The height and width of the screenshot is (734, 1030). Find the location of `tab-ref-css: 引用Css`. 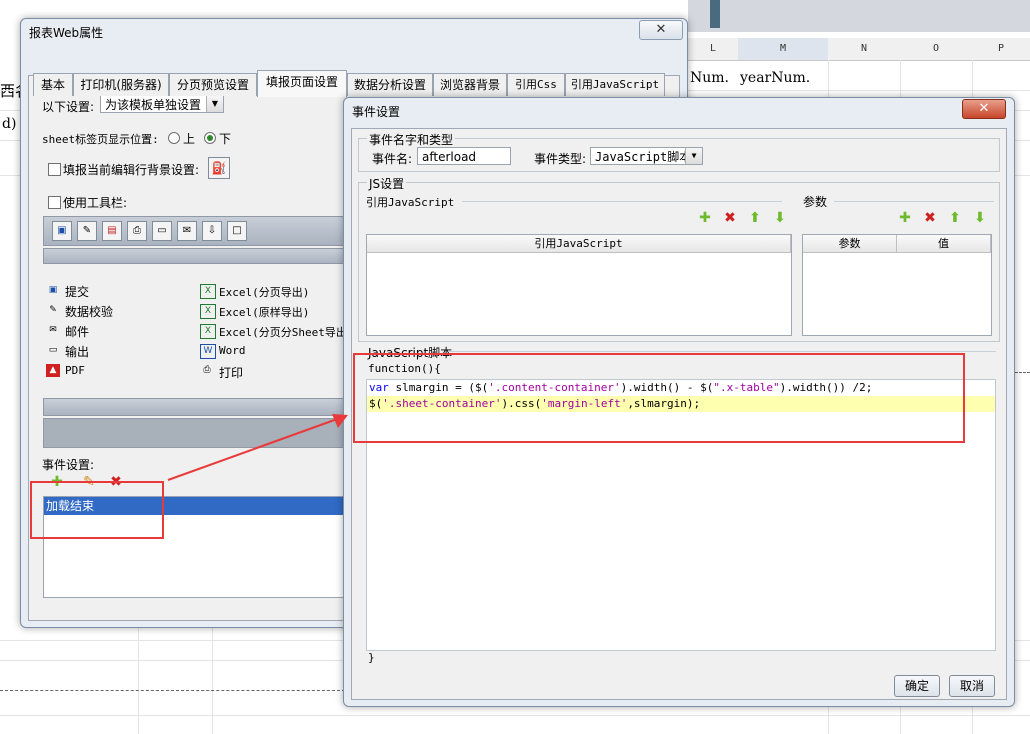

tab-ref-css: 引用Css is located at coordinates (536, 84).